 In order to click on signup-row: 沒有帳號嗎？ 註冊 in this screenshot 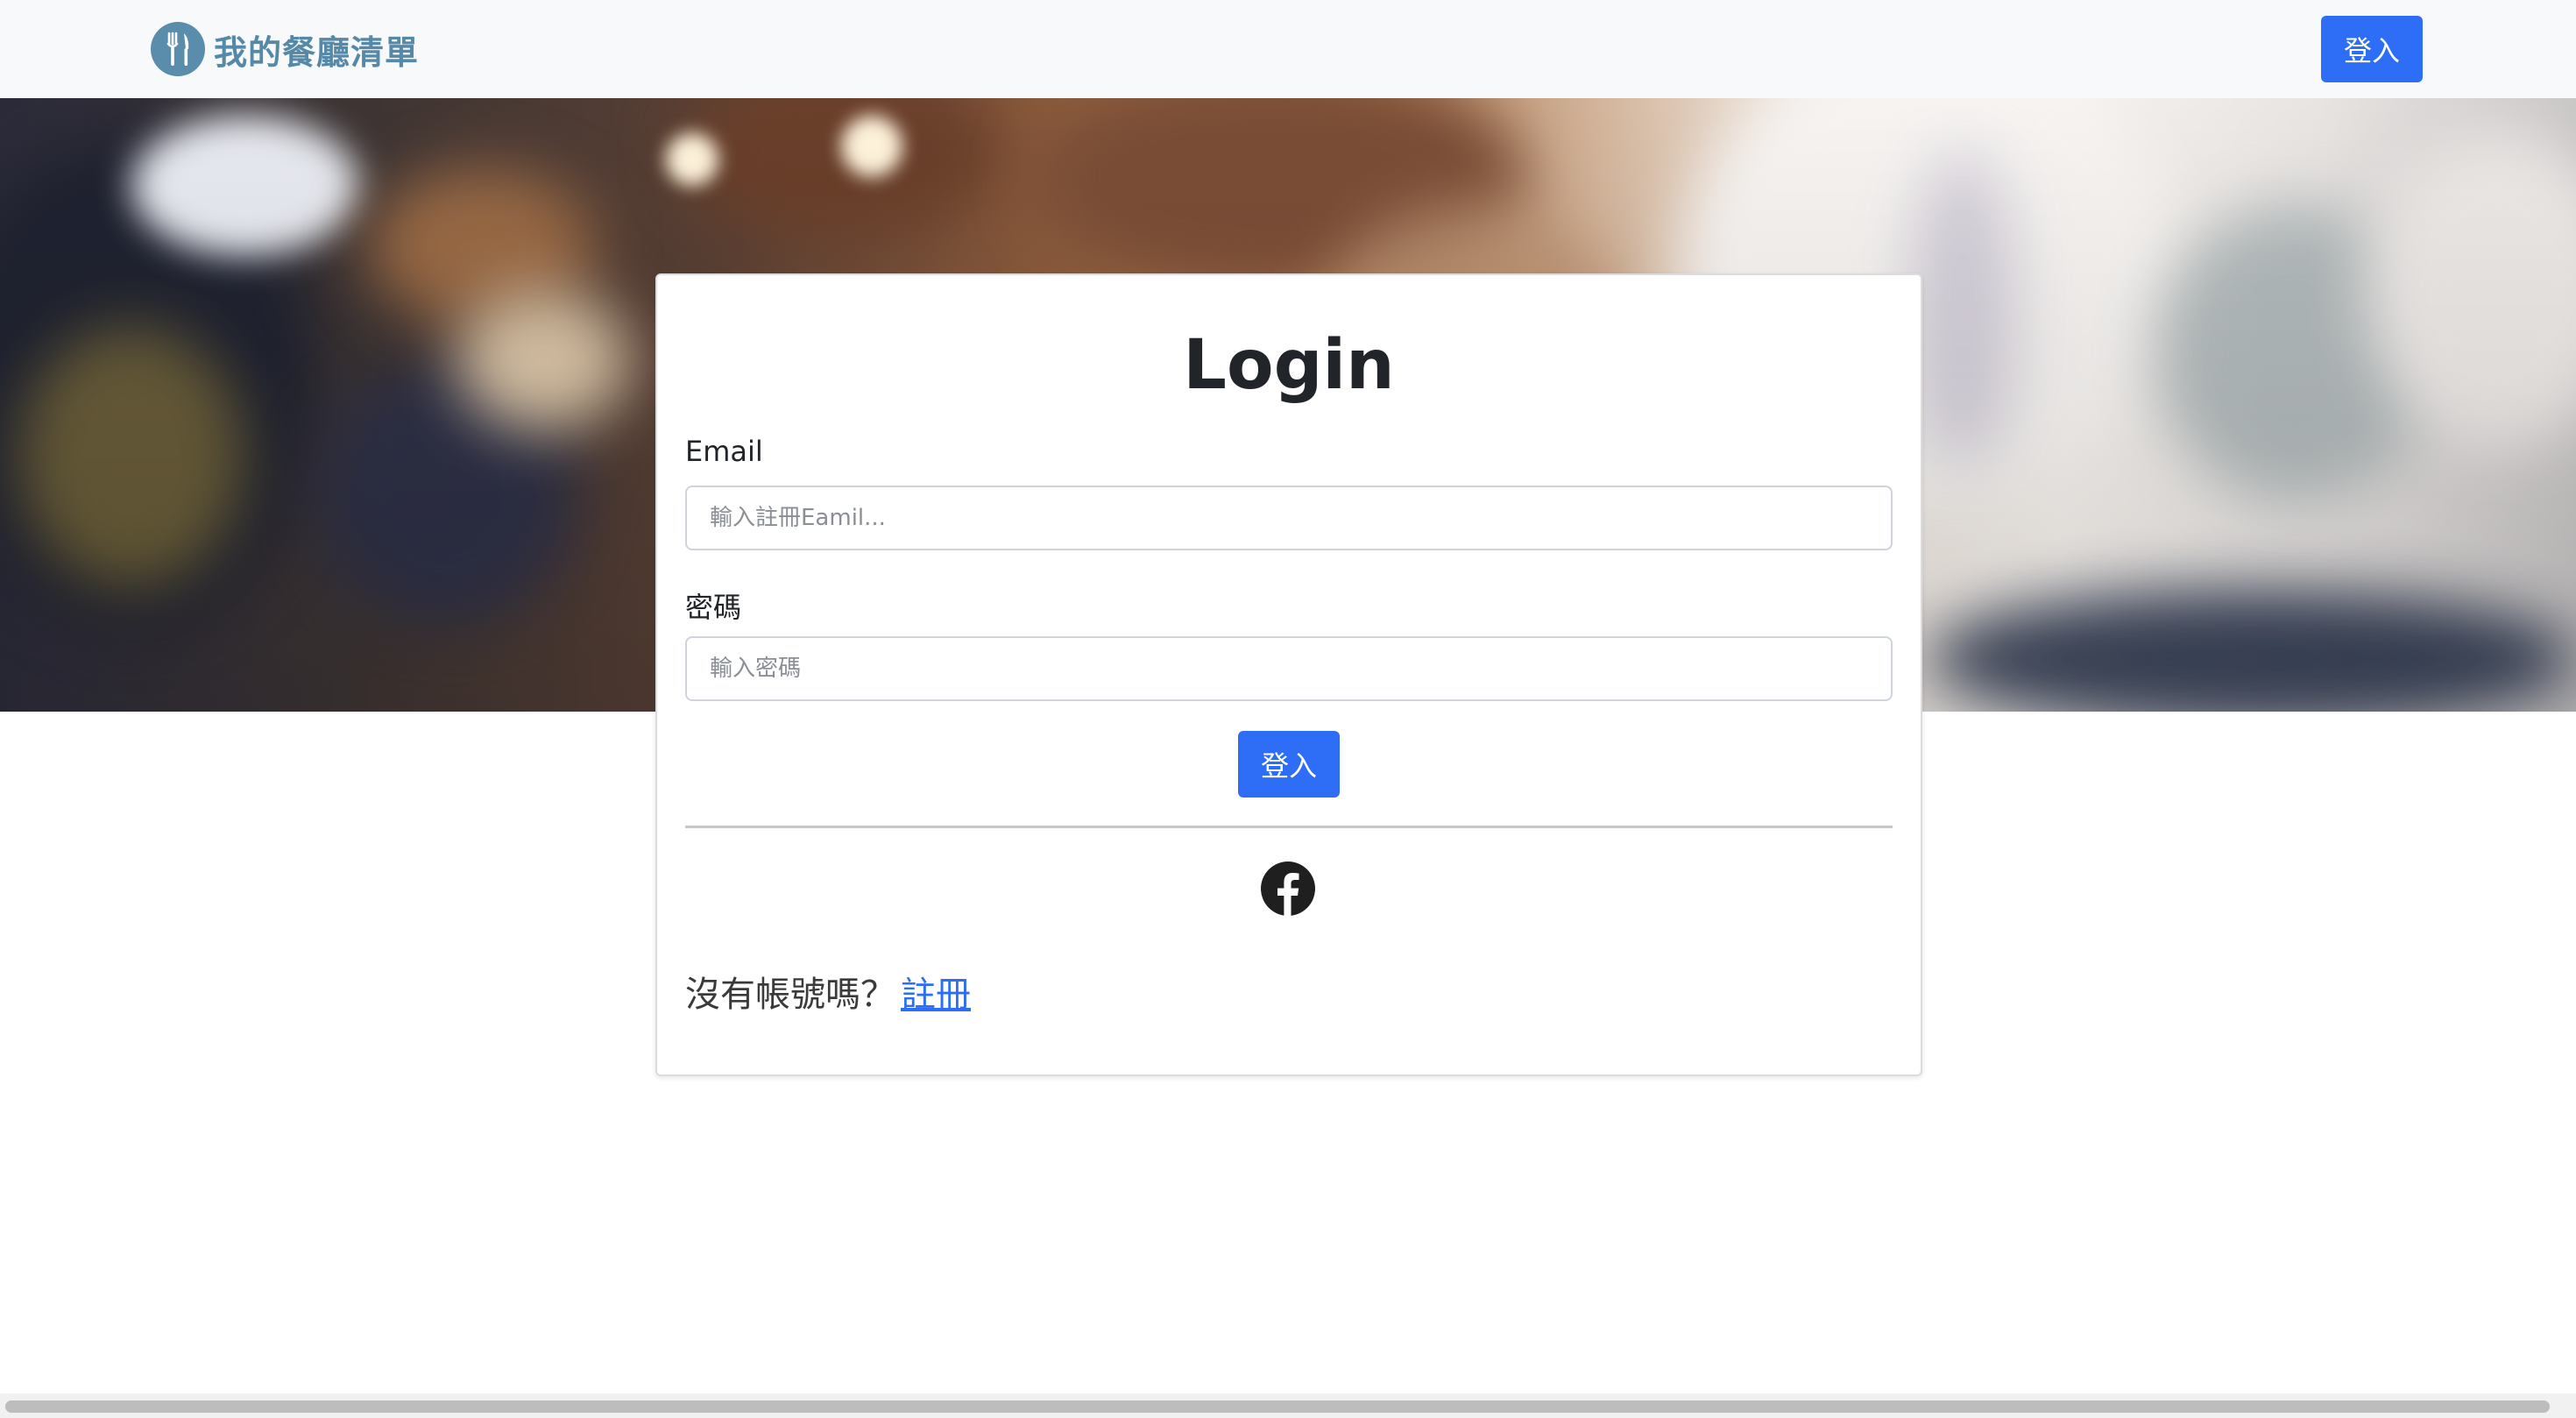, I will do `click(828, 991)`.